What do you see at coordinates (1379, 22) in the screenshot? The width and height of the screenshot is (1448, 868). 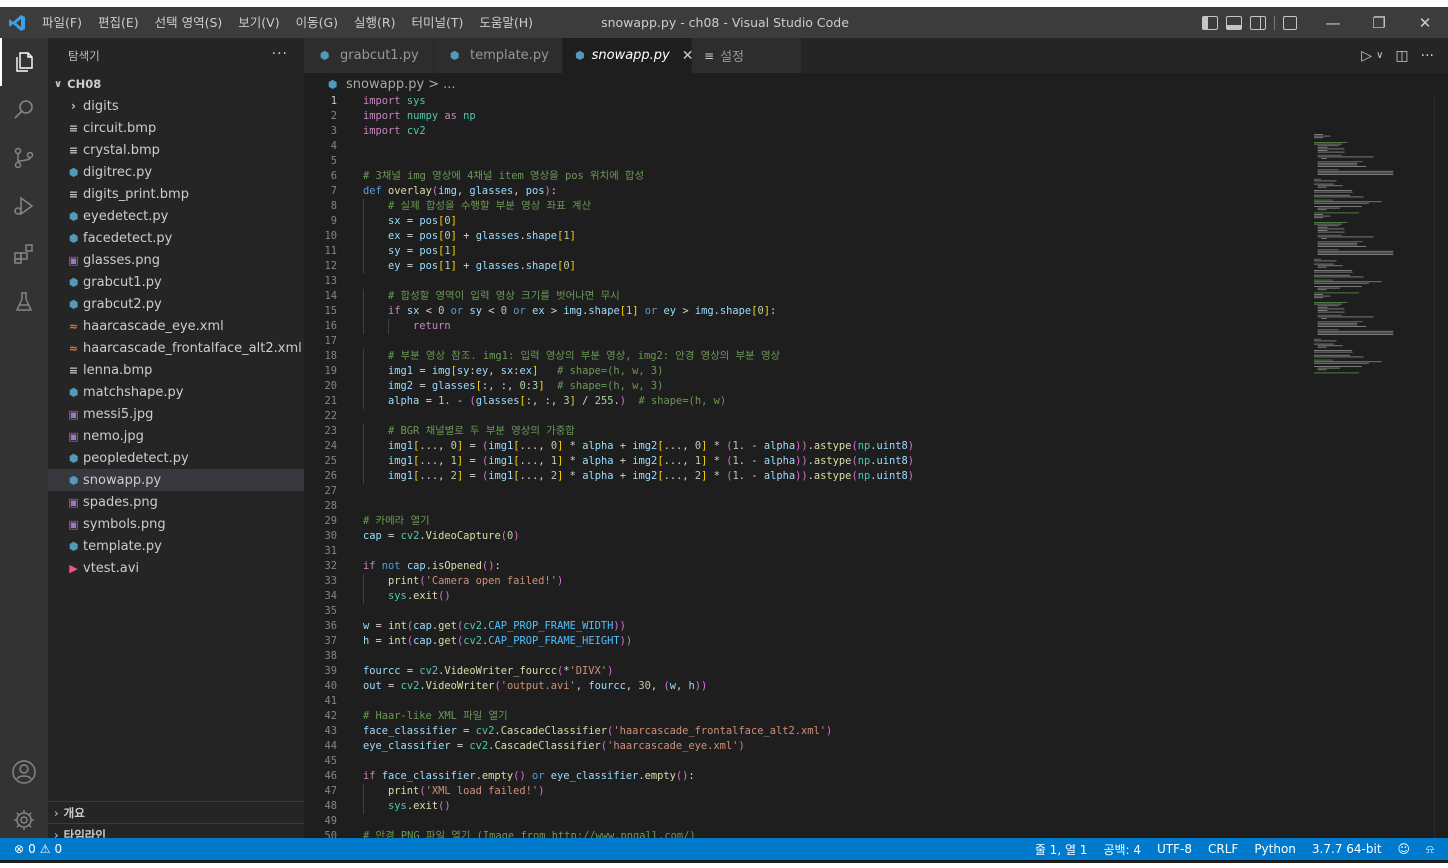 I see `restore-icon: ❐` at bounding box center [1379, 22].